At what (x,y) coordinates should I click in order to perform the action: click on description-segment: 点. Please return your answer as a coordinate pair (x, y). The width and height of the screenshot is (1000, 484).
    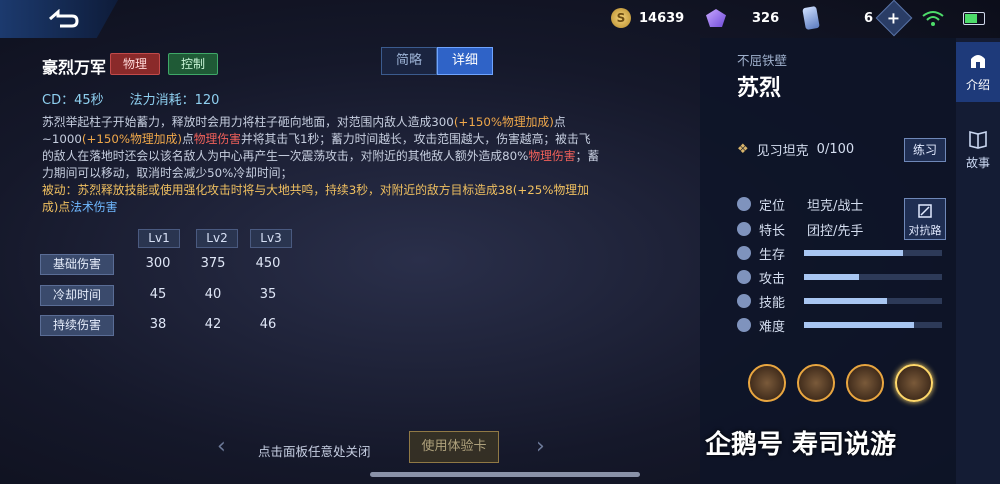
    Looking at the image, I should click on (187, 139).